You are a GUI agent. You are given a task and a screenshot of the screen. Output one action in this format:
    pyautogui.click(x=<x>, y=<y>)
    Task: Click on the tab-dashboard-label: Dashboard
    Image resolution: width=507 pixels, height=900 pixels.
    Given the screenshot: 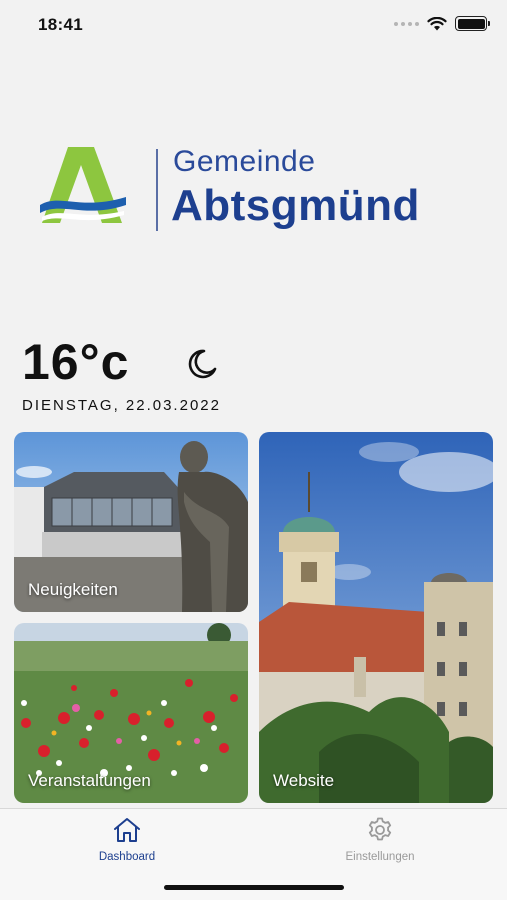 What is the action you would take?
    pyautogui.click(x=127, y=857)
    